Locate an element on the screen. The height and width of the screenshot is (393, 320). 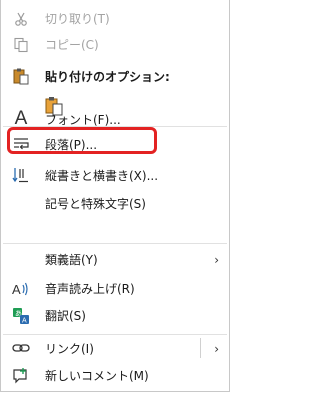
menu-item-translate: あ A 翻訳(S) is located at coordinates (115, 316).